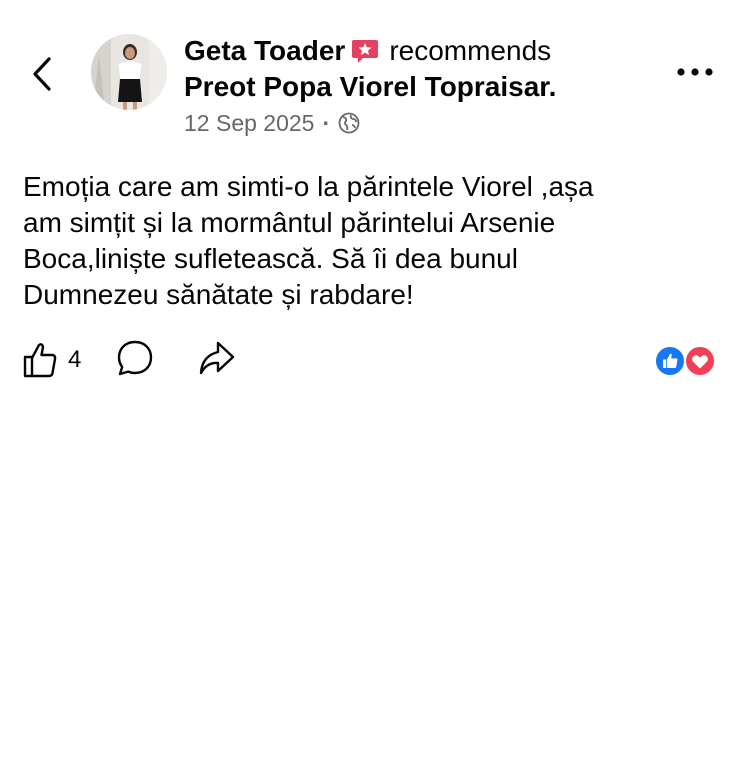 This screenshot has width=739, height=773. I want to click on avatar, so click(129, 72).